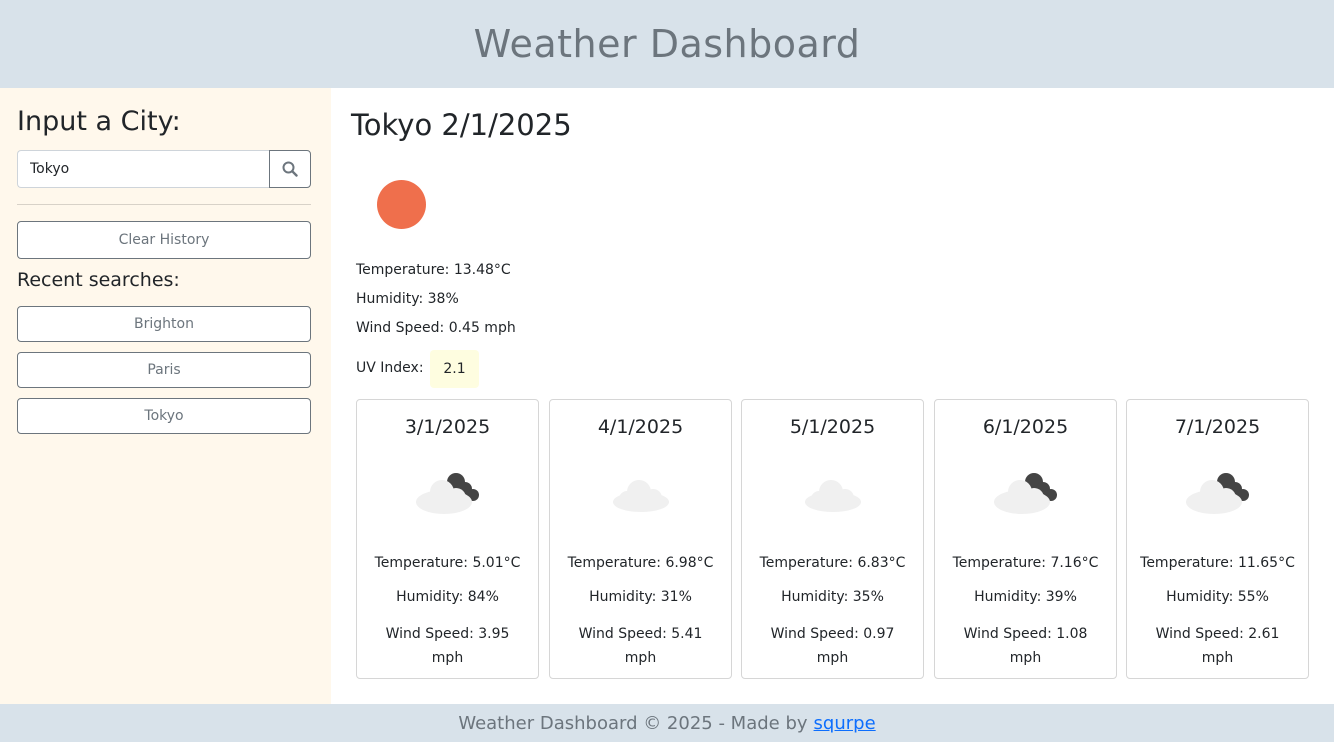  I want to click on forecast-wind-speed: Wind Speed: 3.95 mph, so click(447, 646).